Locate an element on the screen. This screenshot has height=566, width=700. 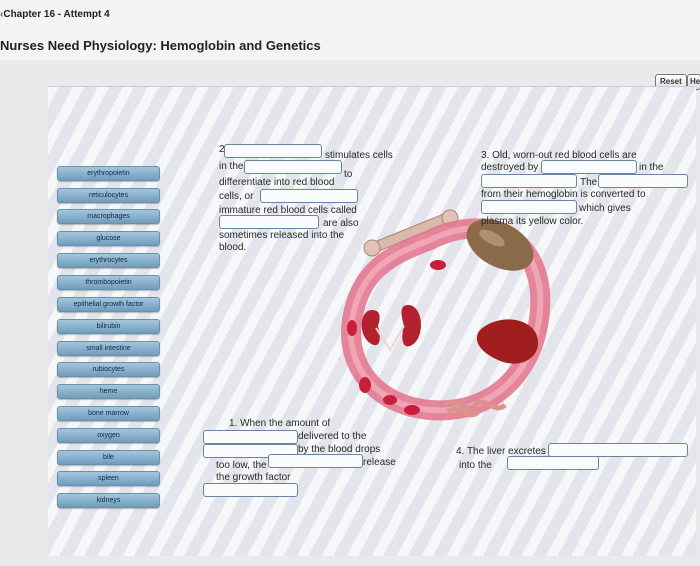
step1-text: too low, the is located at coordinates (241, 465).